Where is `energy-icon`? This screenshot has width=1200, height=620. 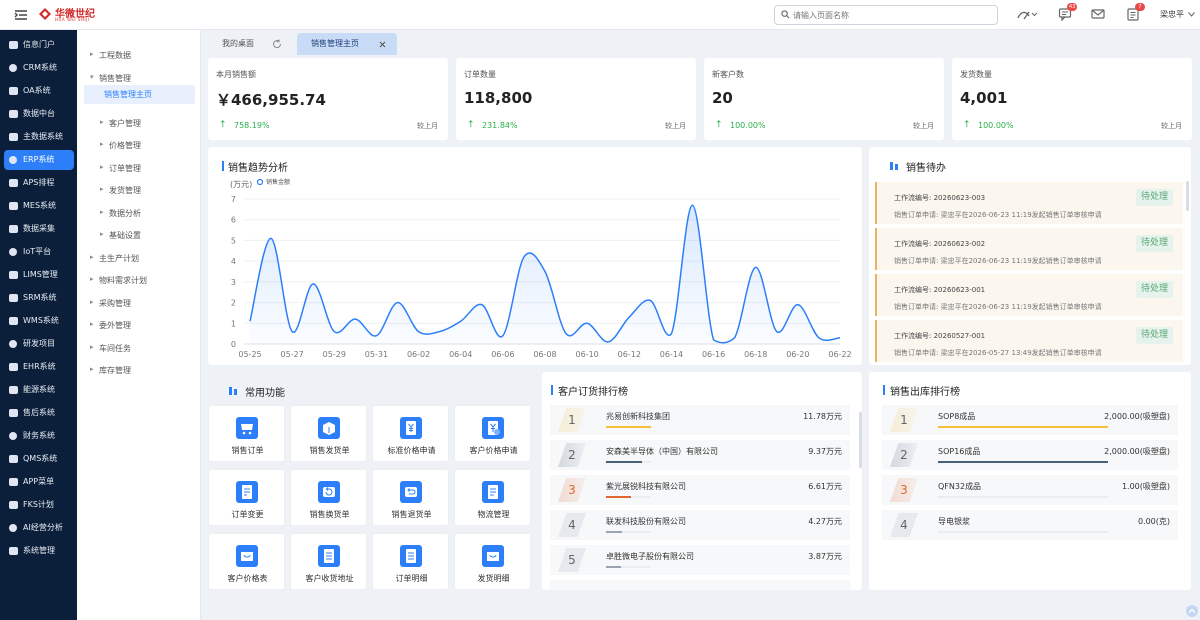
energy-icon is located at coordinates (13, 390).